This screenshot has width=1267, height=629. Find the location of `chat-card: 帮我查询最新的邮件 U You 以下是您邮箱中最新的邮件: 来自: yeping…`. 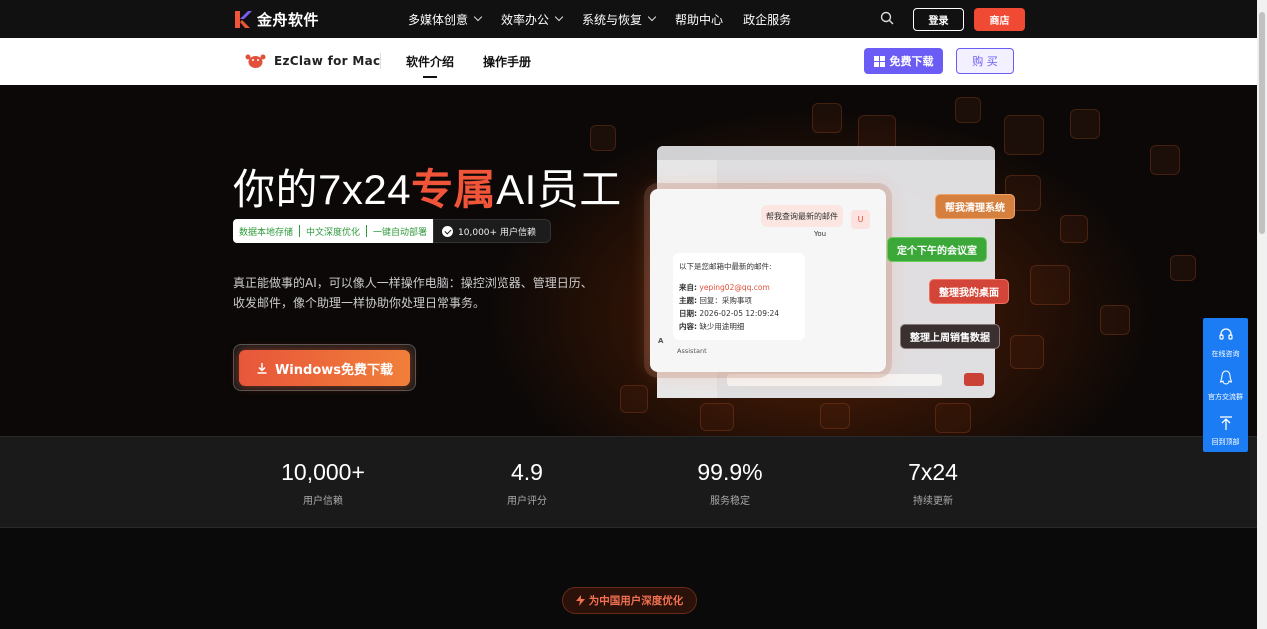

chat-card: 帮我查询最新的邮件 U You 以下是您邮箱中最新的邮件: 来自: yeping… is located at coordinates (768, 280).